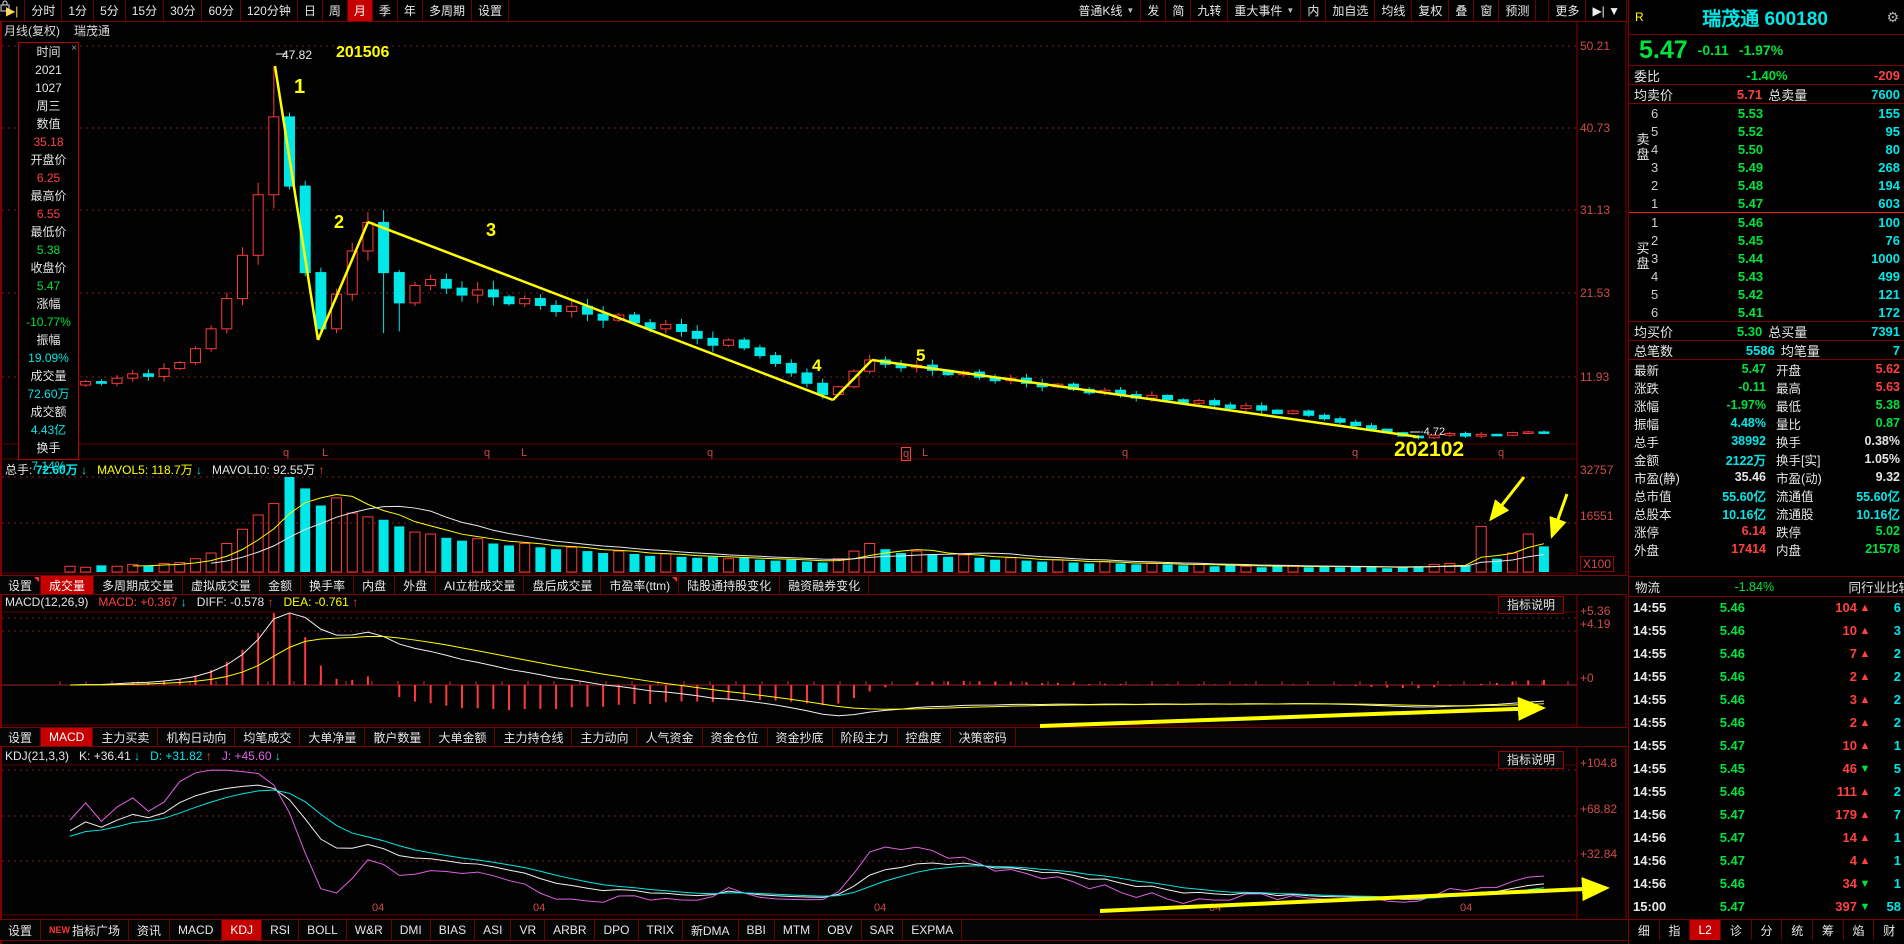  What do you see at coordinates (1732, 837) in the screenshot?
I see `tick-price: 5.47` at bounding box center [1732, 837].